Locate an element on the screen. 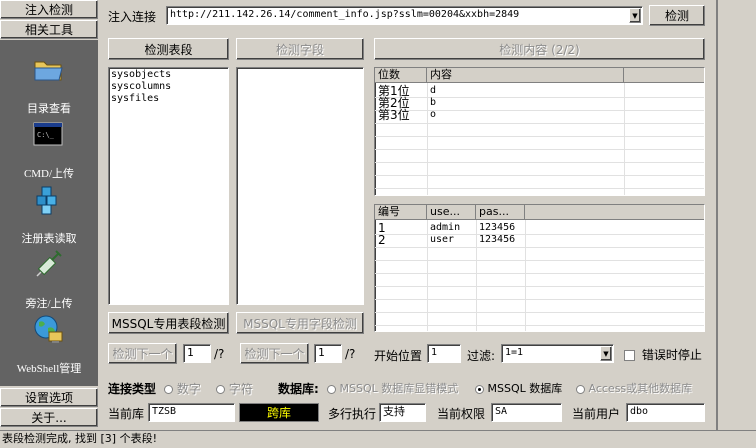 The image size is (756, 448). detect-fields-button: 检测字段 is located at coordinates (300, 49).